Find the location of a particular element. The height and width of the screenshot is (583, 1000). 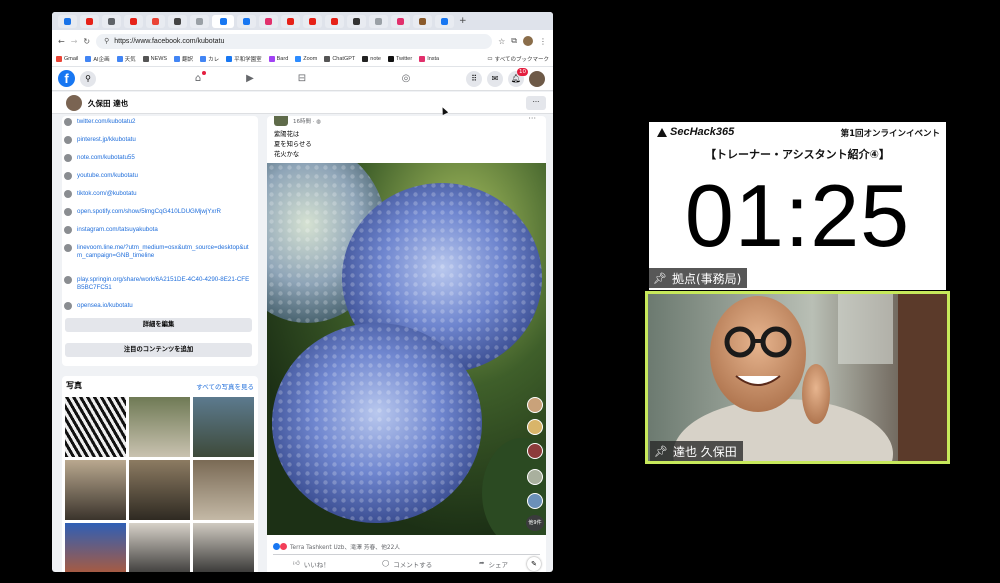

like-button: 👍︎ いいね！ is located at coordinates (311, 564).